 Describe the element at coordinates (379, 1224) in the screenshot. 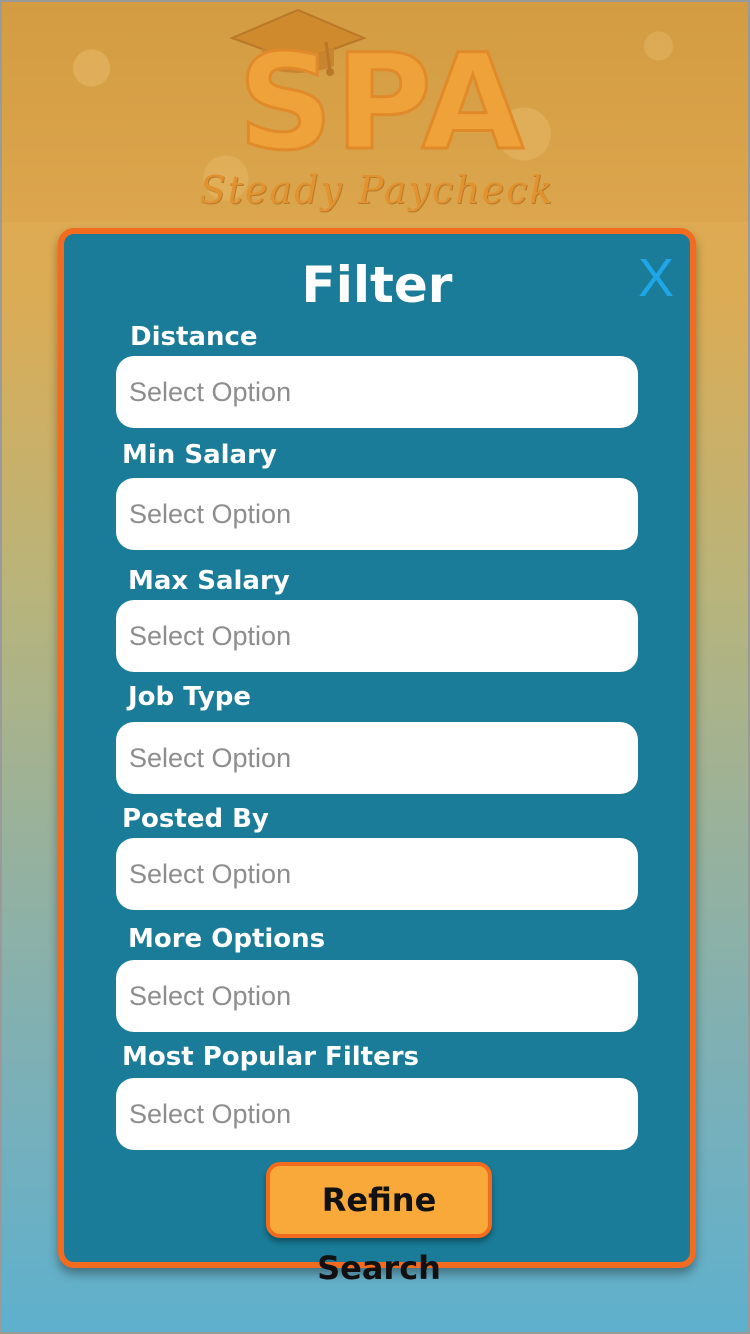

I see `refine-search-button: Refine Search` at that location.